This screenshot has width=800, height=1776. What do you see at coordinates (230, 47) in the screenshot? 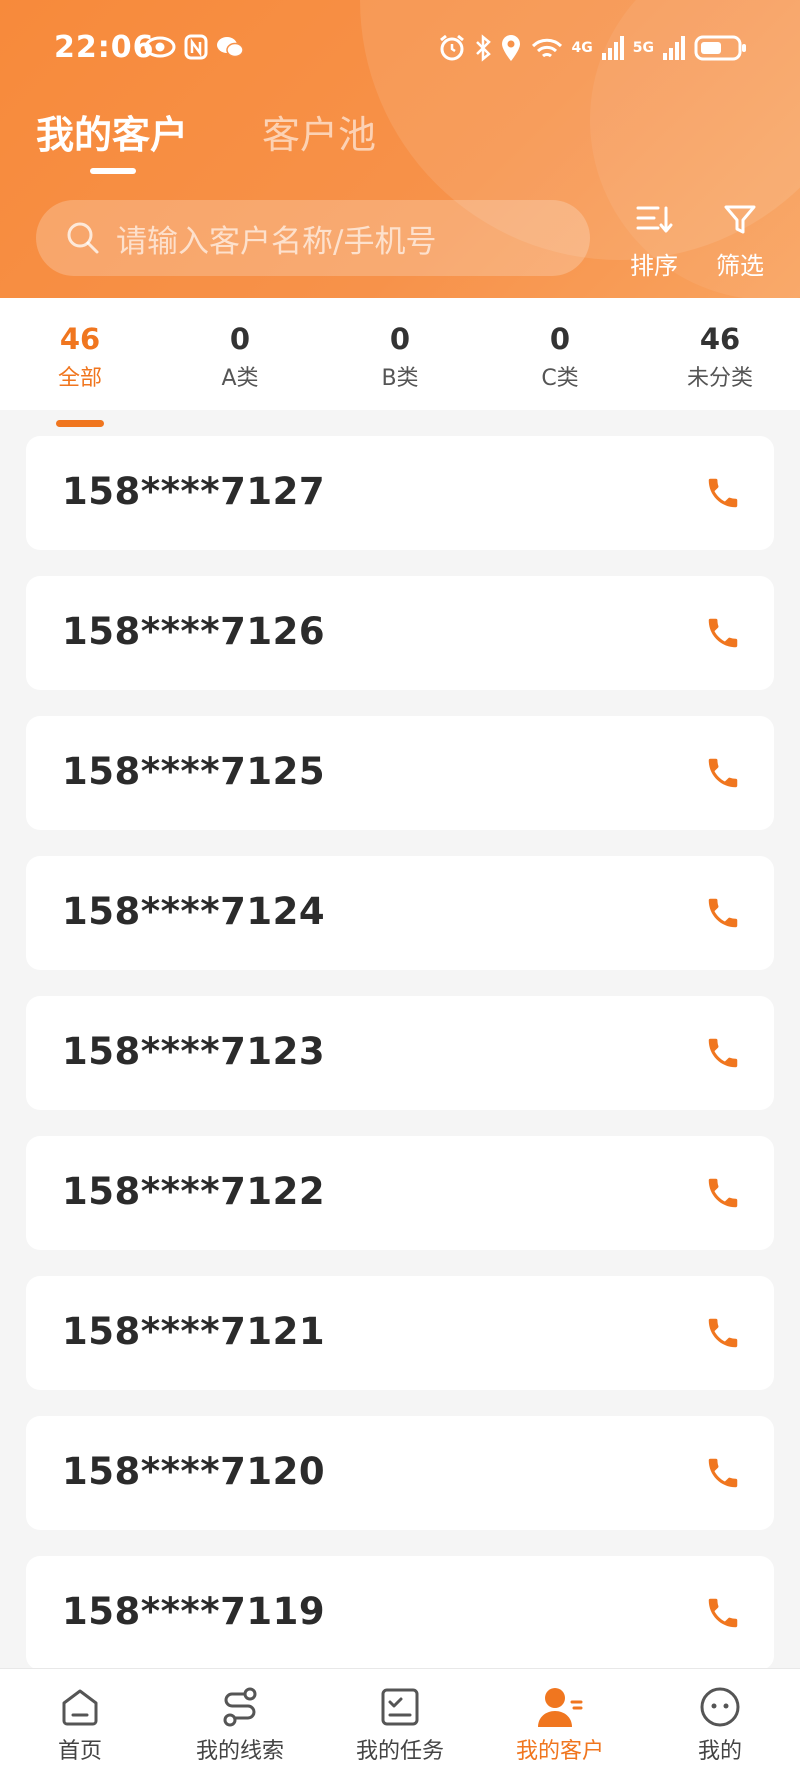
I see `wechat-icon` at bounding box center [230, 47].